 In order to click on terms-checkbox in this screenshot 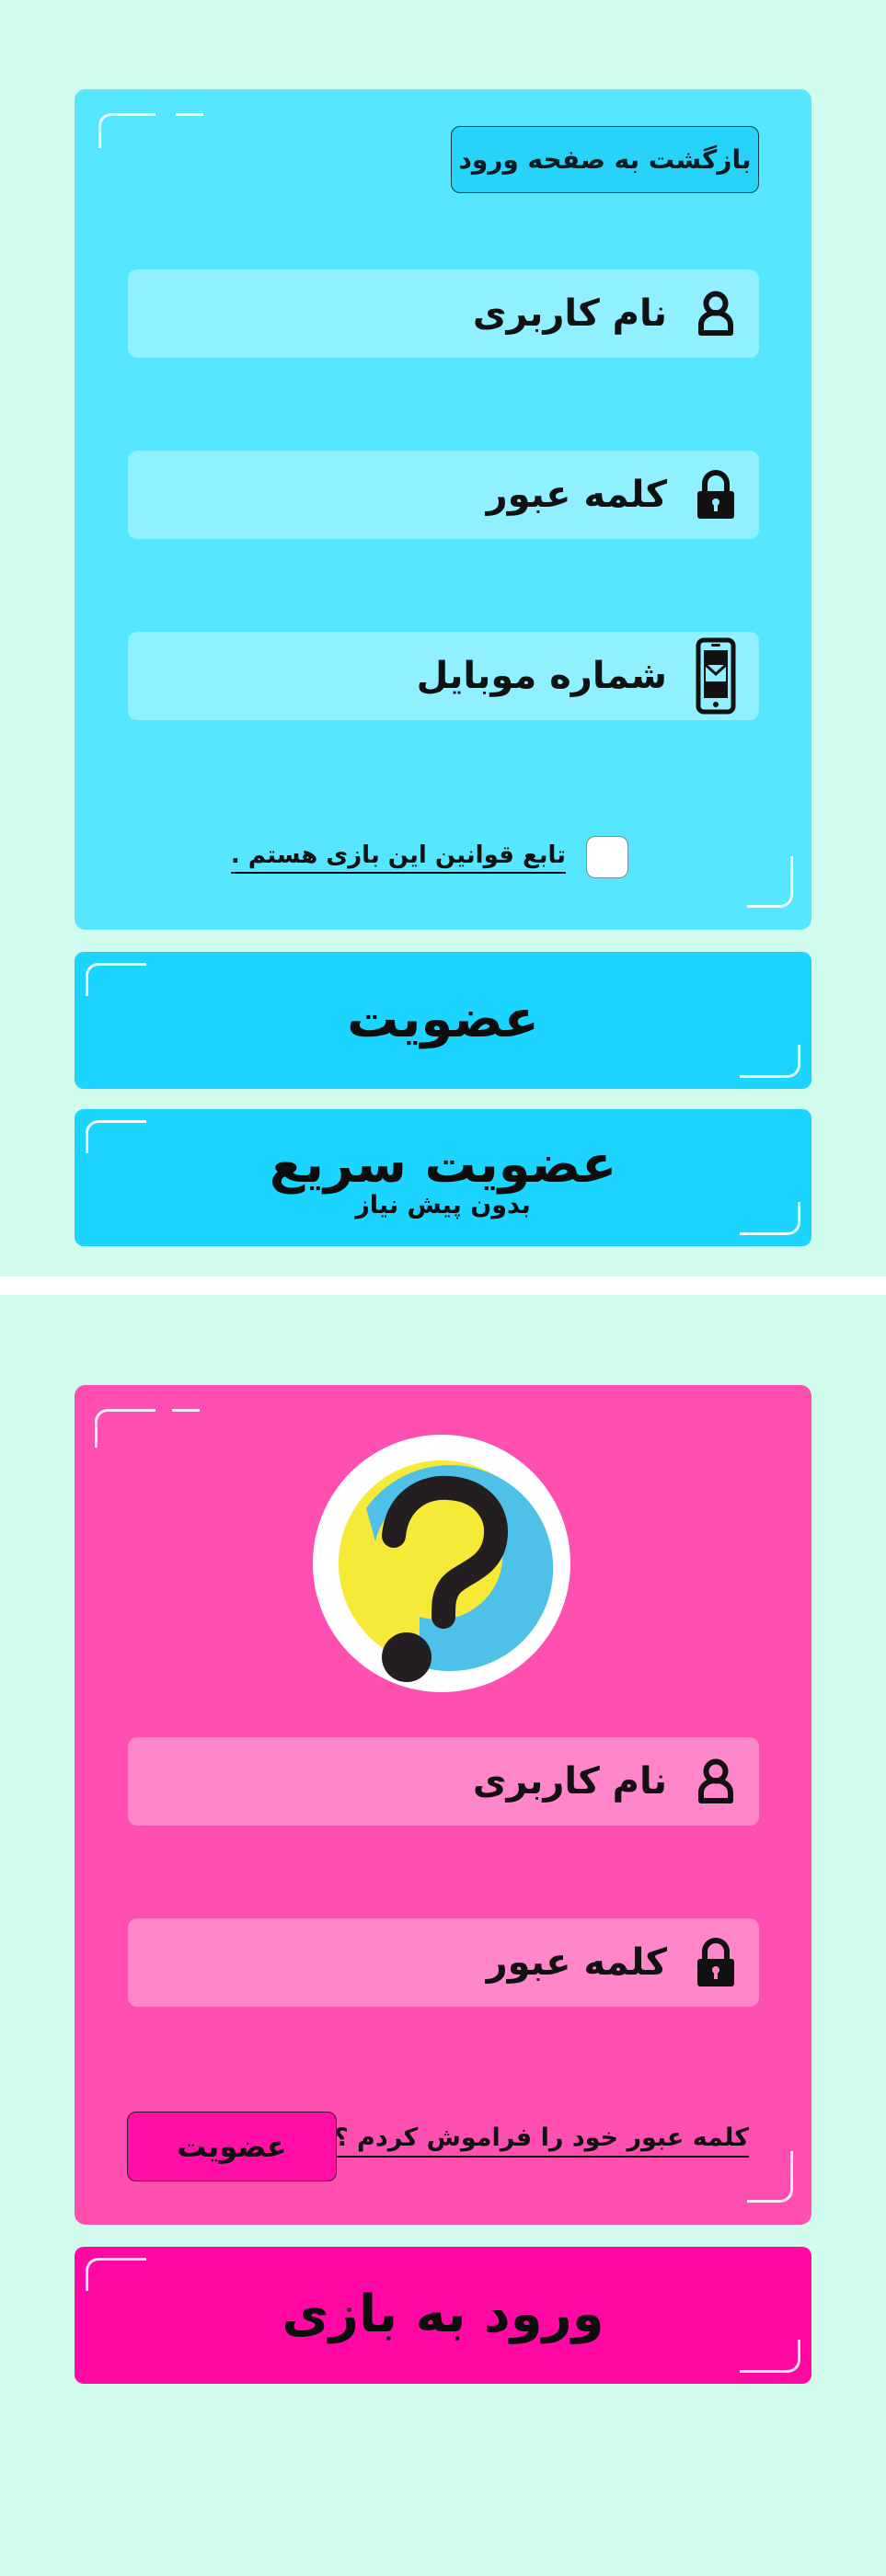, I will do `click(607, 857)`.